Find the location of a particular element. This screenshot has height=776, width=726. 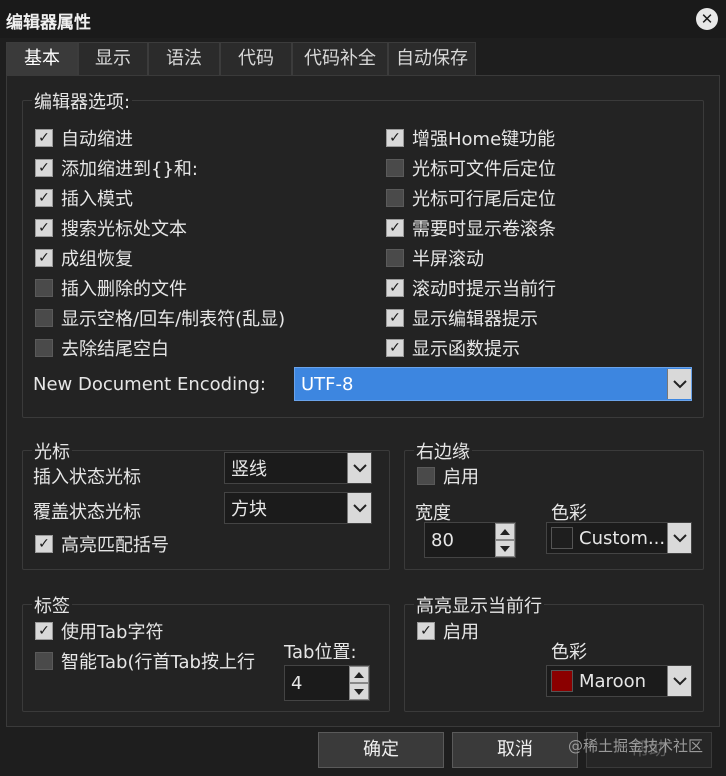

right-margin-enable-checkbox: 启用 is located at coordinates (448, 476).